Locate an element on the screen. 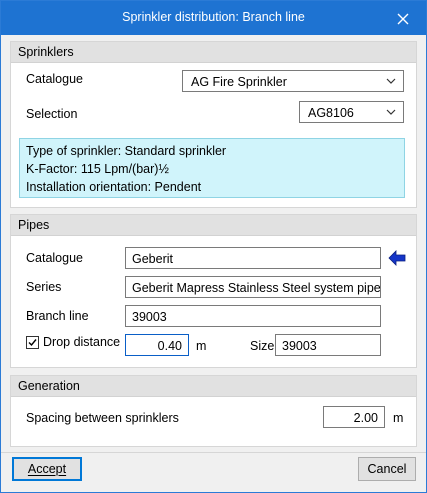 This screenshot has height=493, width=427. close-icon is located at coordinates (403, 19).